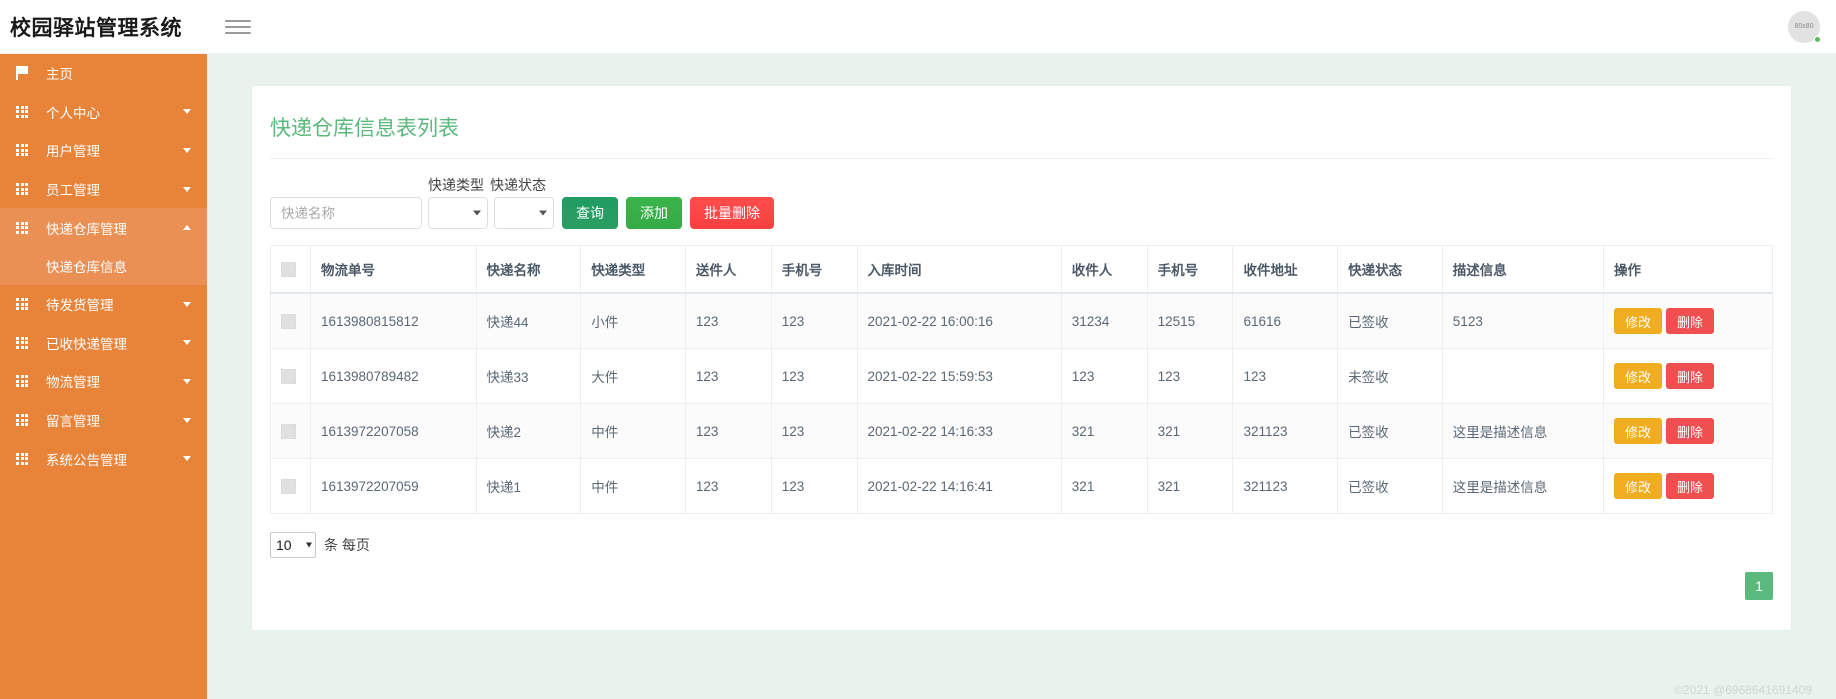 This screenshot has height=699, width=1836. Describe the element at coordinates (393, 269) in the screenshot. I see `column-header-0: 物流单号` at that location.